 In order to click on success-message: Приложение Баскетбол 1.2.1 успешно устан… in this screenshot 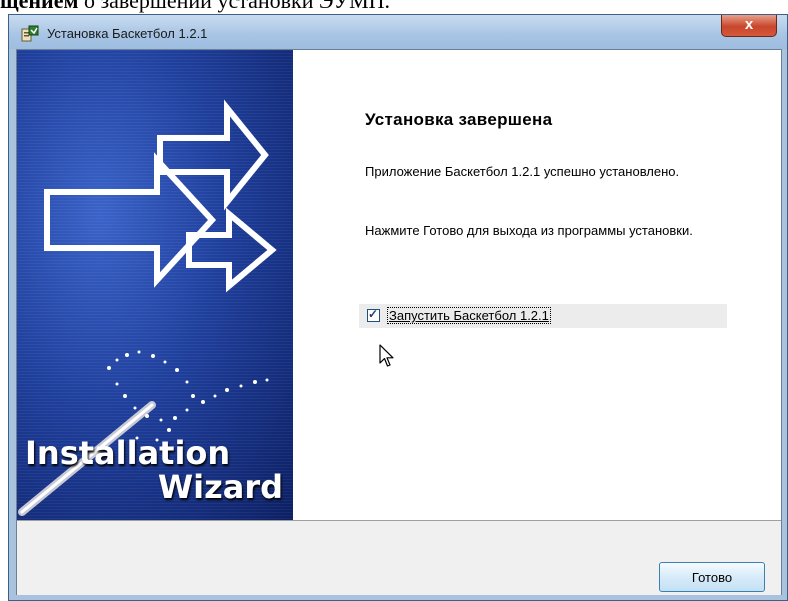, I will do `click(522, 171)`.